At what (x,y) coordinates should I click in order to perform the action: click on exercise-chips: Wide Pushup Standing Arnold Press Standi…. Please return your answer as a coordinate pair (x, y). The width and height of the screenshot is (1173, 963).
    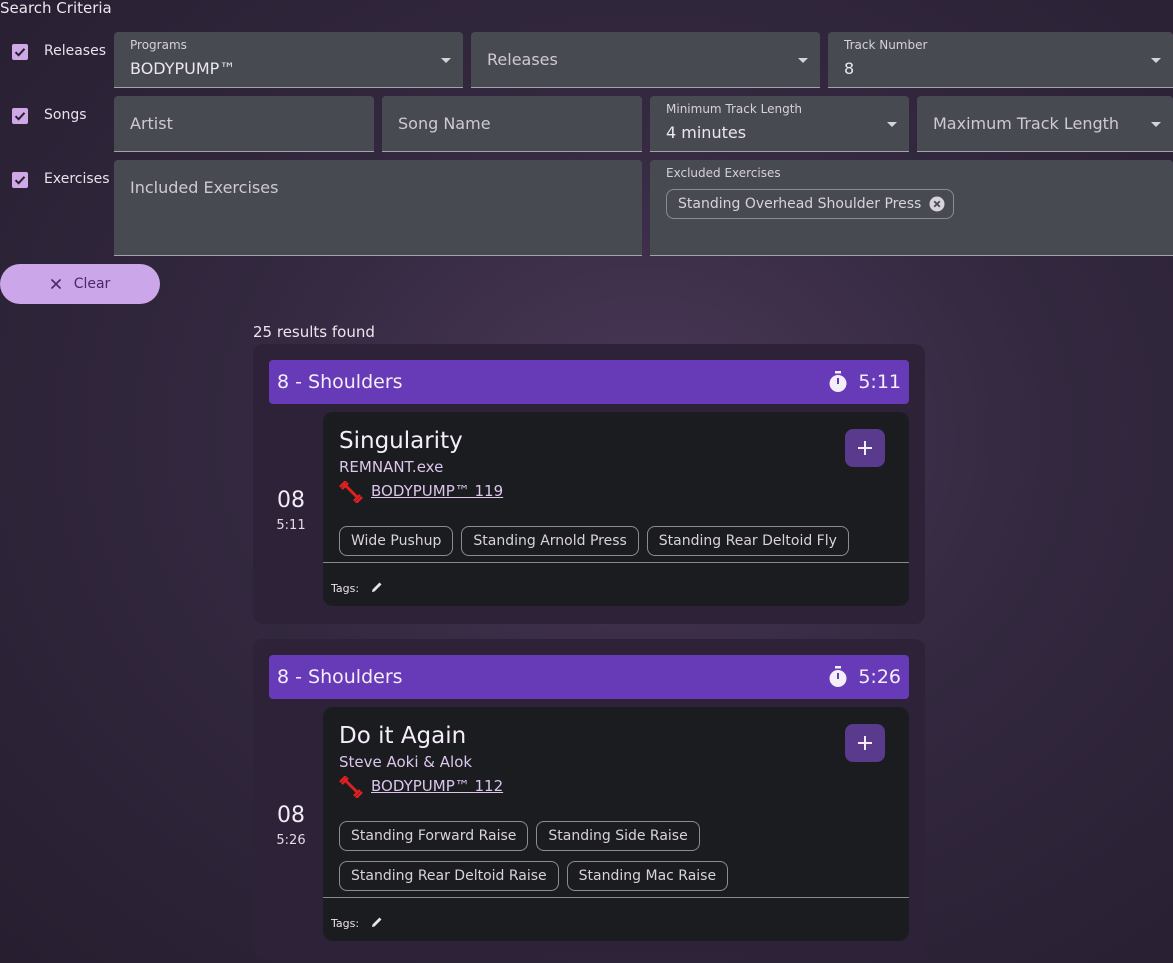
    Looking at the image, I should click on (619, 541).